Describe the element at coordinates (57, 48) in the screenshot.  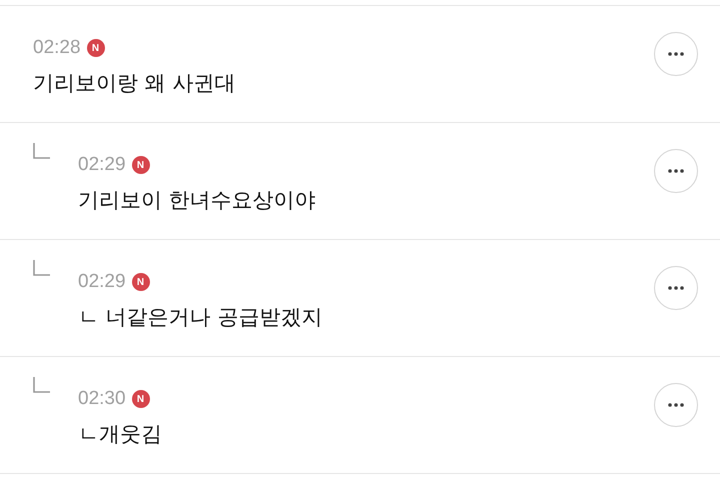
I see `comment-time: 02:28` at that location.